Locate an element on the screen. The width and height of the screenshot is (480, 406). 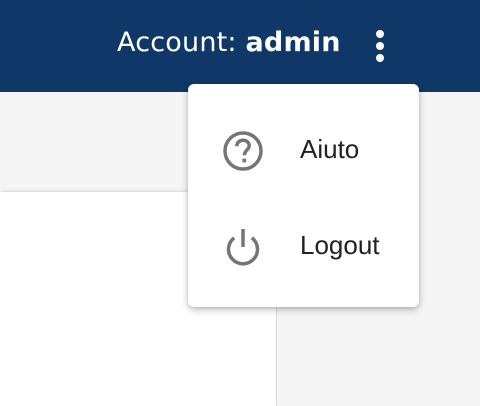
help-circle-icon is located at coordinates (243, 151).